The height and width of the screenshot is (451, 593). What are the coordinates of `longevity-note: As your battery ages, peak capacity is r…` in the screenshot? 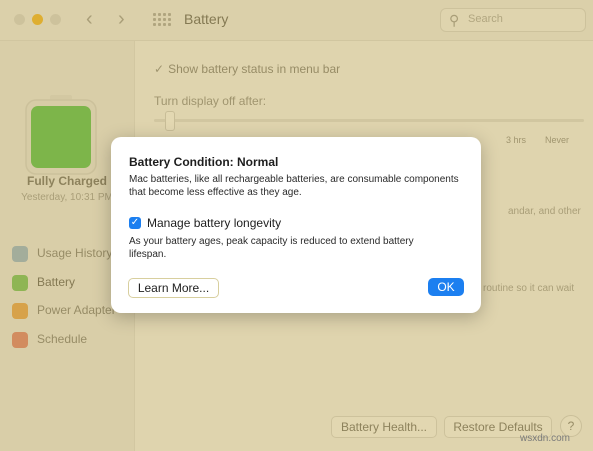 It's located at (271, 248).